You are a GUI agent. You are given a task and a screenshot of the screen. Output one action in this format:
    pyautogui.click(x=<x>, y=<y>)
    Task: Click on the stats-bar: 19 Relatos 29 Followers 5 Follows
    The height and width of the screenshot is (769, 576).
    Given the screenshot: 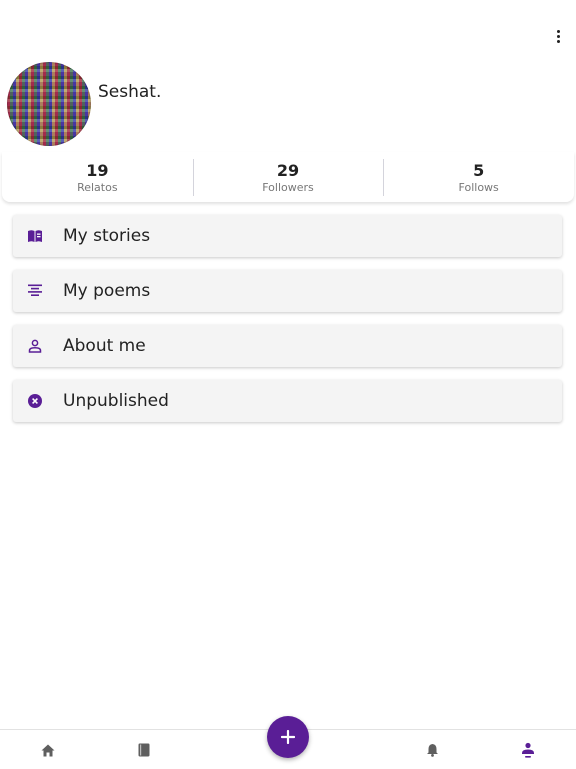 What is the action you would take?
    pyautogui.click(x=288, y=177)
    